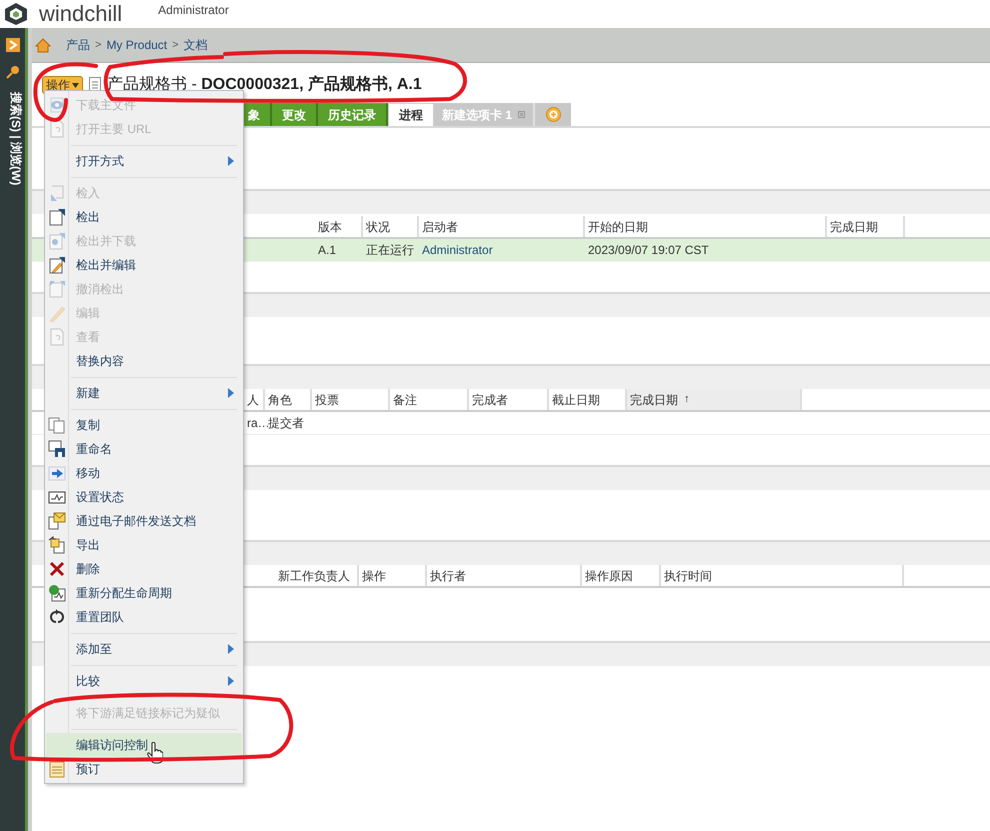 The width and height of the screenshot is (990, 831). Describe the element at coordinates (193, 10) in the screenshot. I see `user-name: Administrator` at that location.